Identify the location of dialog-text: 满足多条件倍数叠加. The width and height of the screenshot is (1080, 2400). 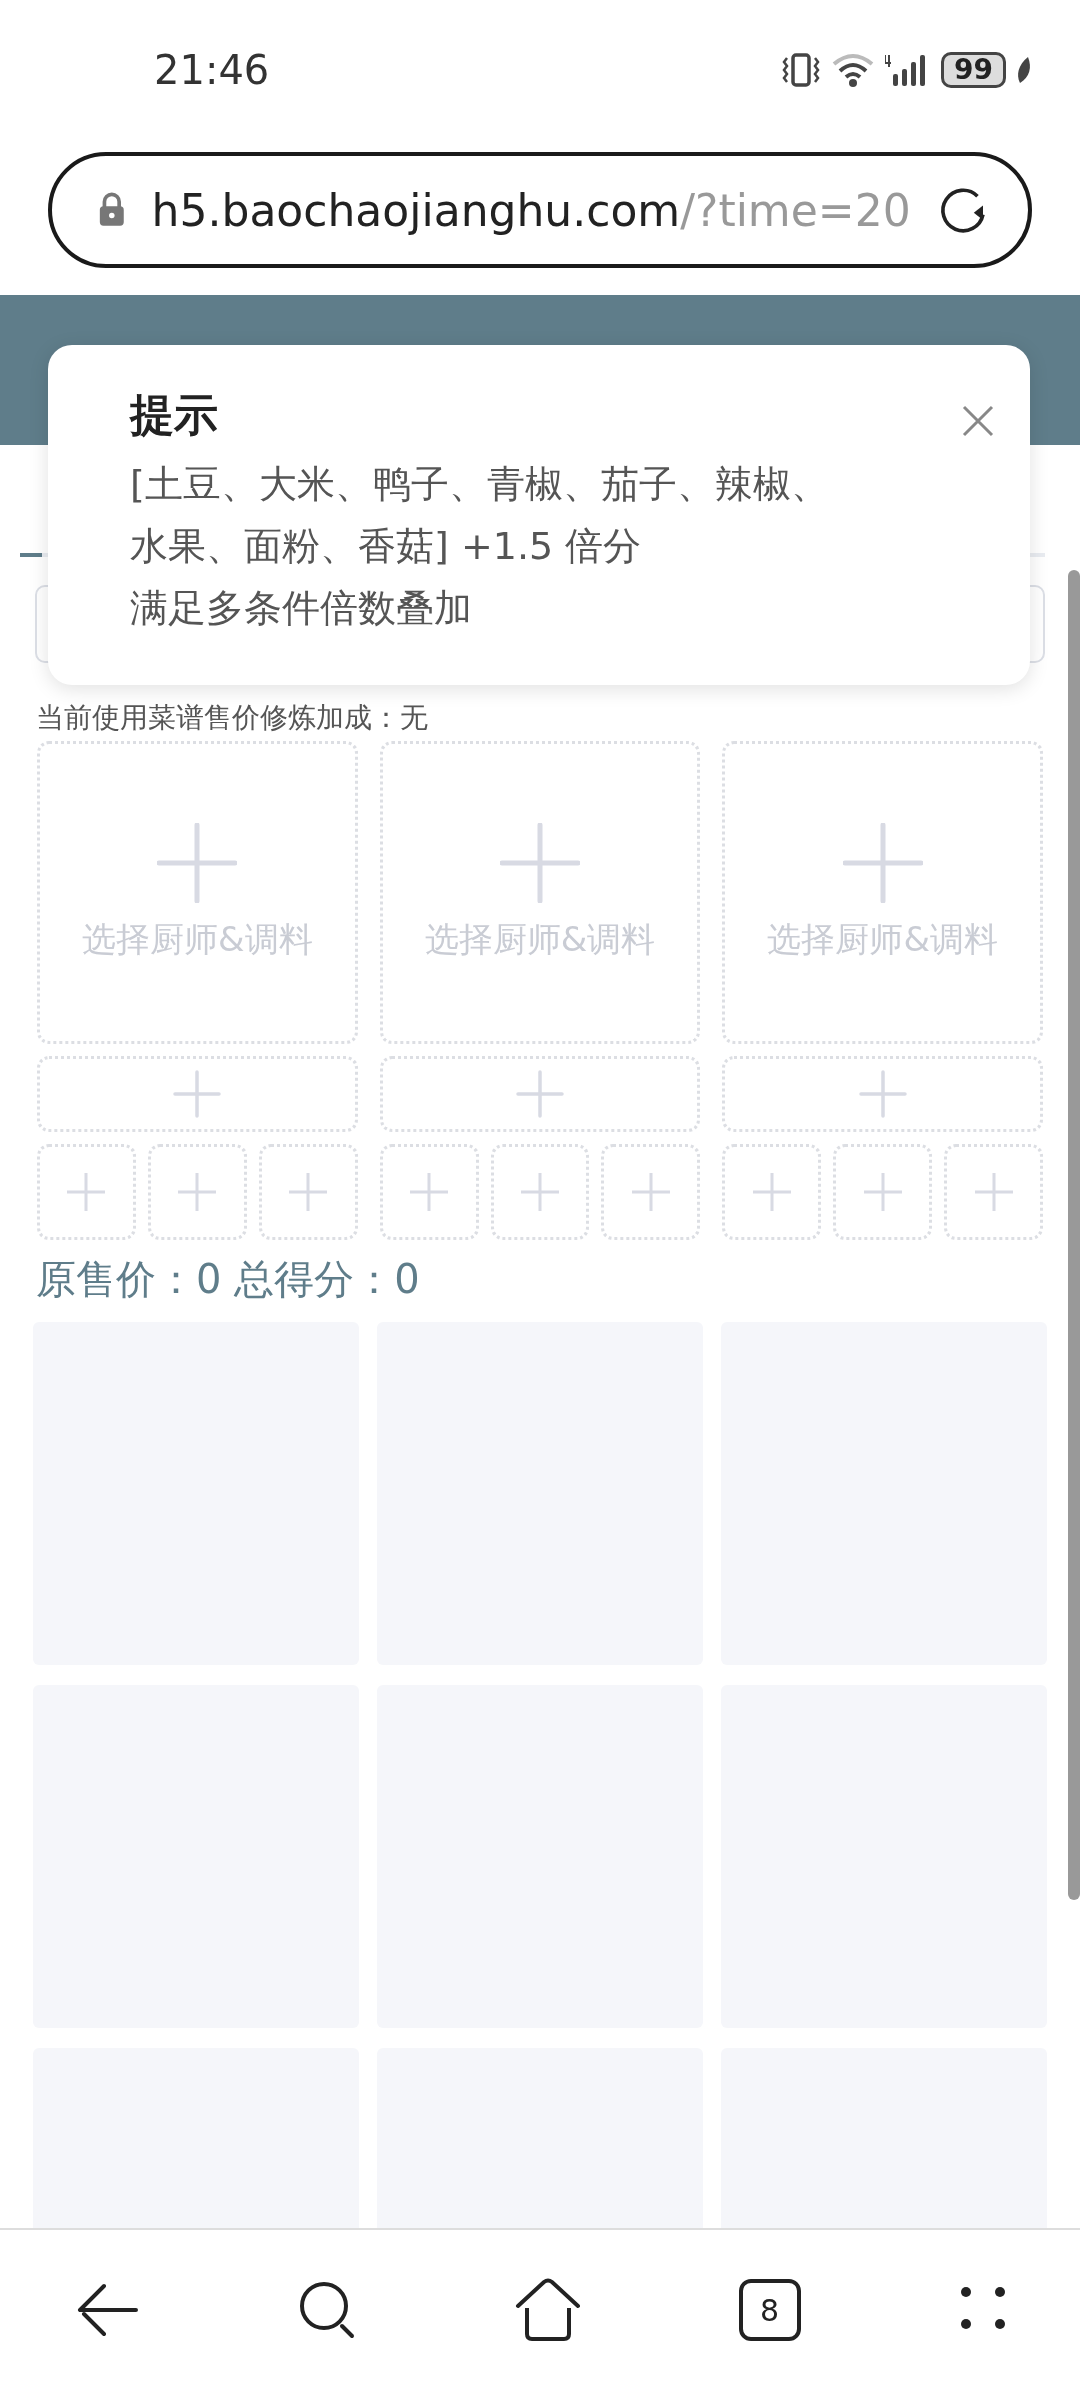
(301, 608).